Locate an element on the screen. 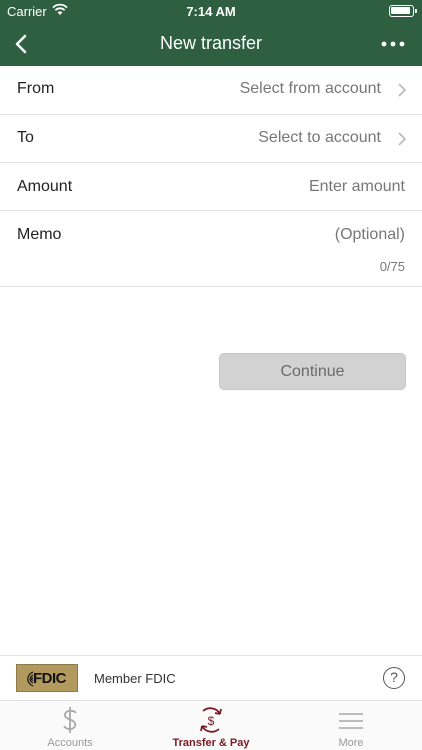 Image resolution: width=422 pixels, height=750 pixels. tab-transfer-pay: $ Transfer & Pay is located at coordinates (211, 725).